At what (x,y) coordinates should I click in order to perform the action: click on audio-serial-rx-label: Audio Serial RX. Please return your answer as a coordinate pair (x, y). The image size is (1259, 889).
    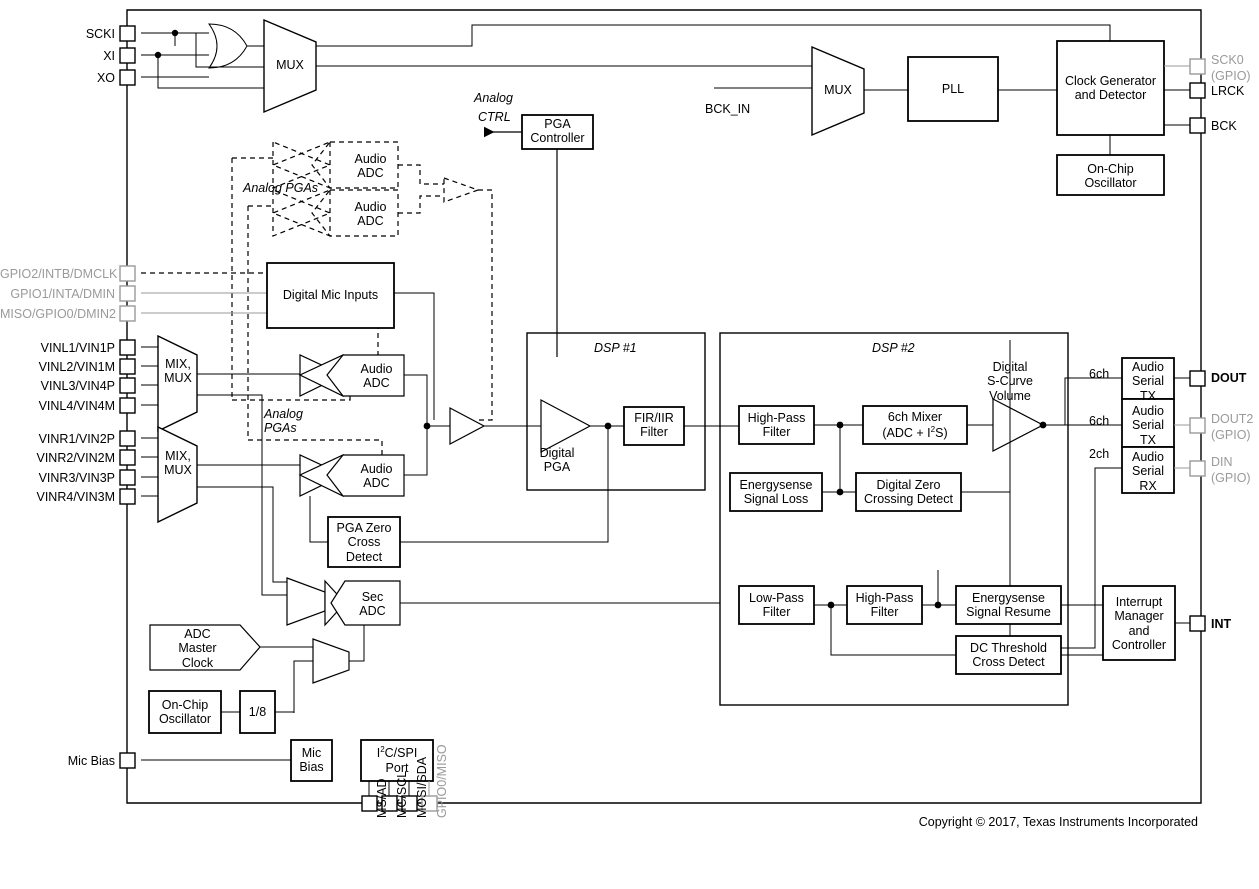
    Looking at the image, I should click on (1148, 471).